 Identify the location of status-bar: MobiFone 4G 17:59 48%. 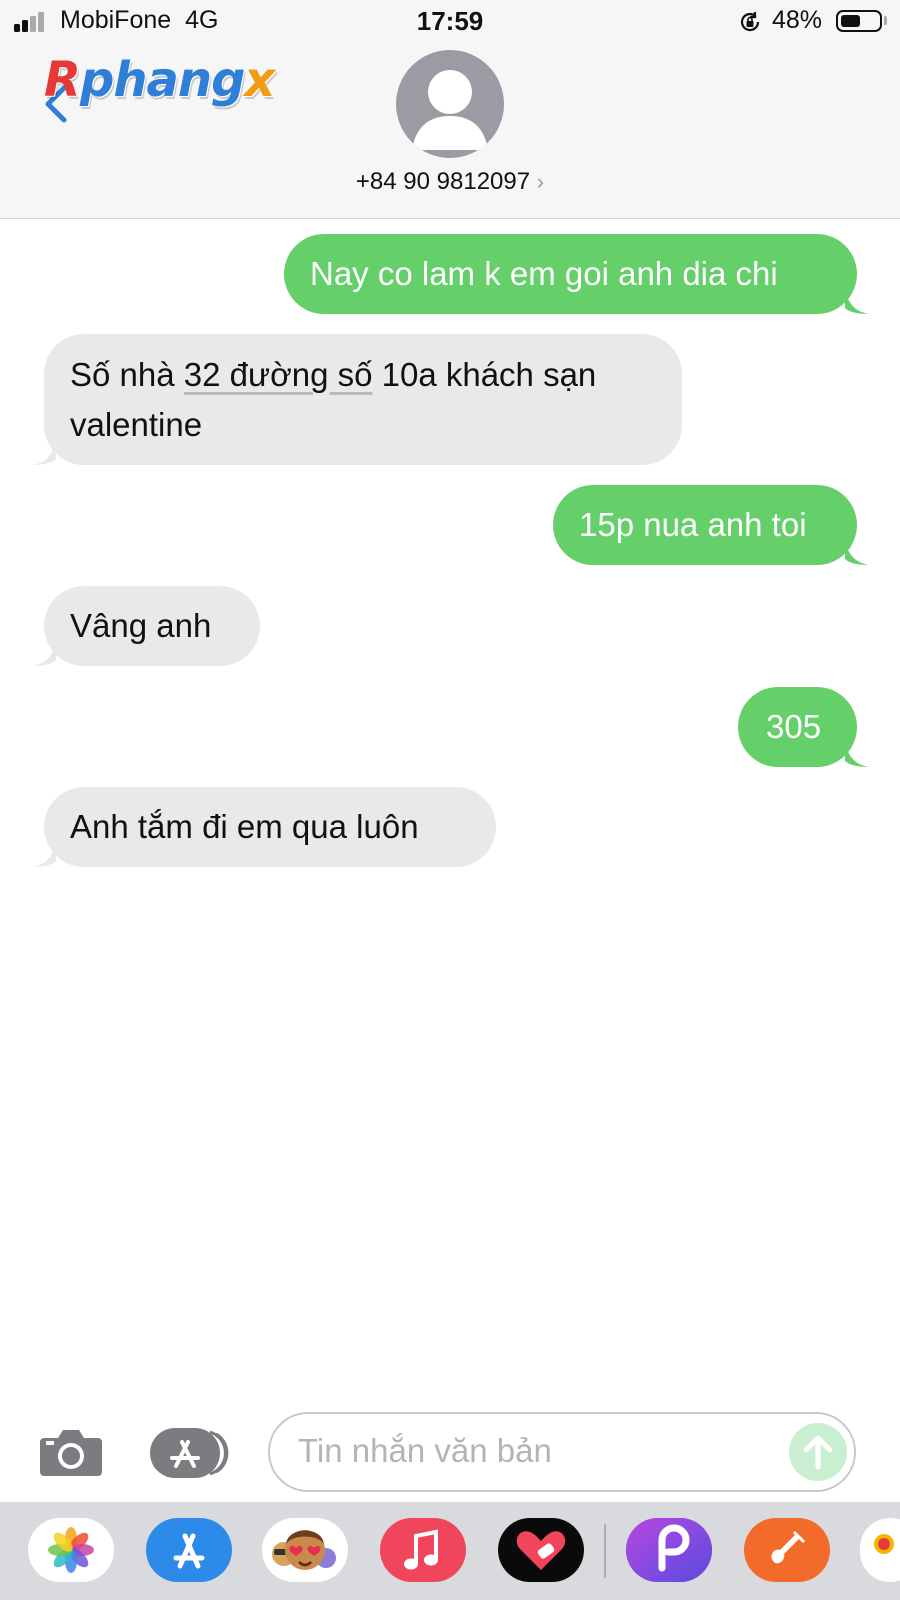
(450, 22).